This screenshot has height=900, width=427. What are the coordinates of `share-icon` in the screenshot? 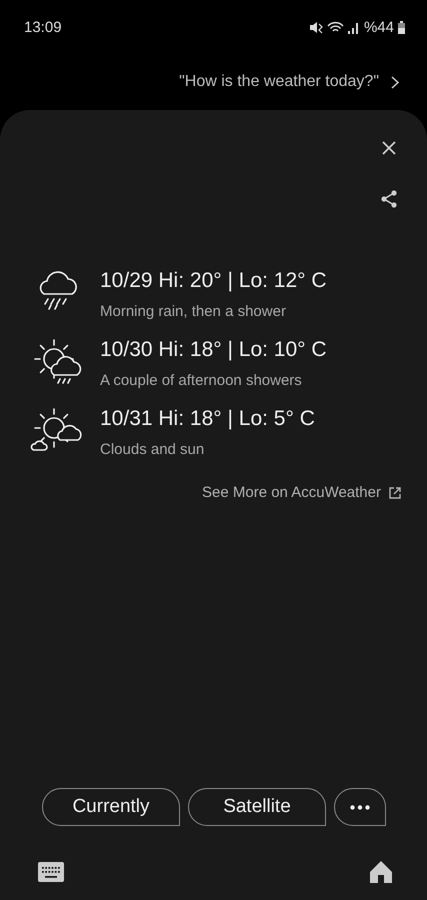 It's located at (389, 199).